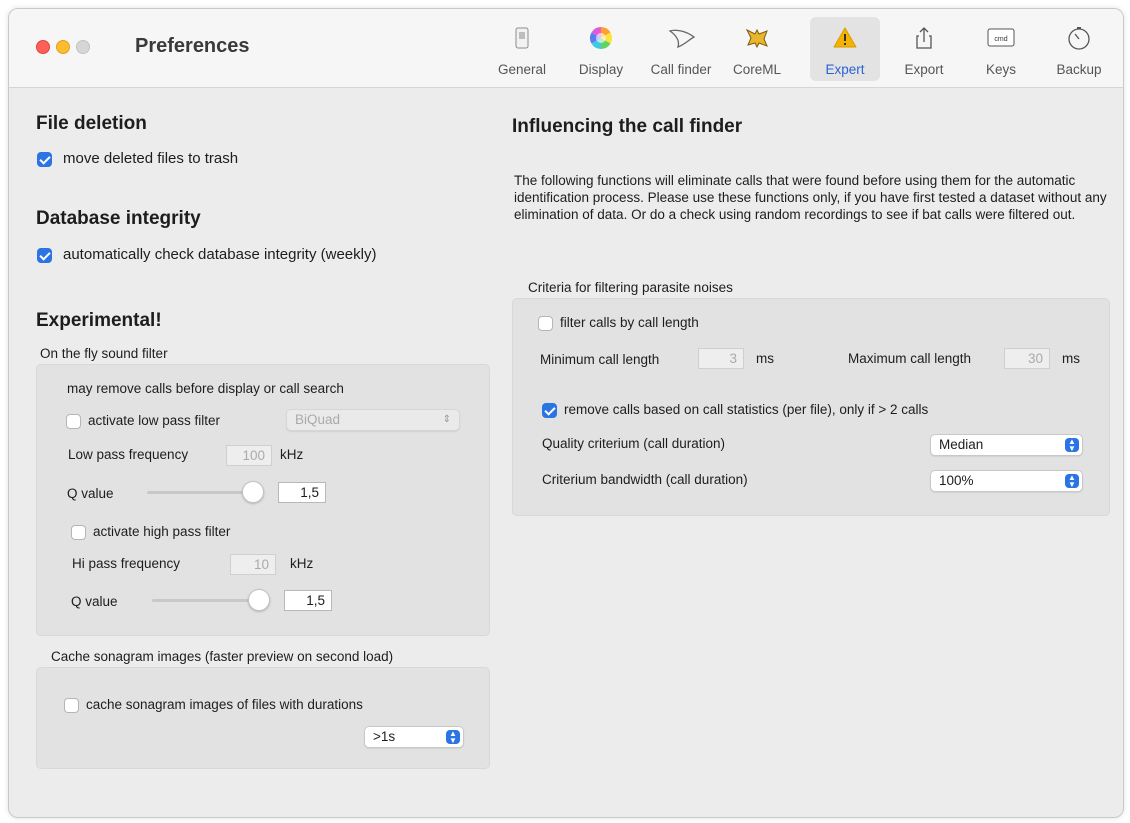 This screenshot has height=823, width=1130. What do you see at coordinates (73, 421) in the screenshot?
I see `lowpass-checkbox` at bounding box center [73, 421].